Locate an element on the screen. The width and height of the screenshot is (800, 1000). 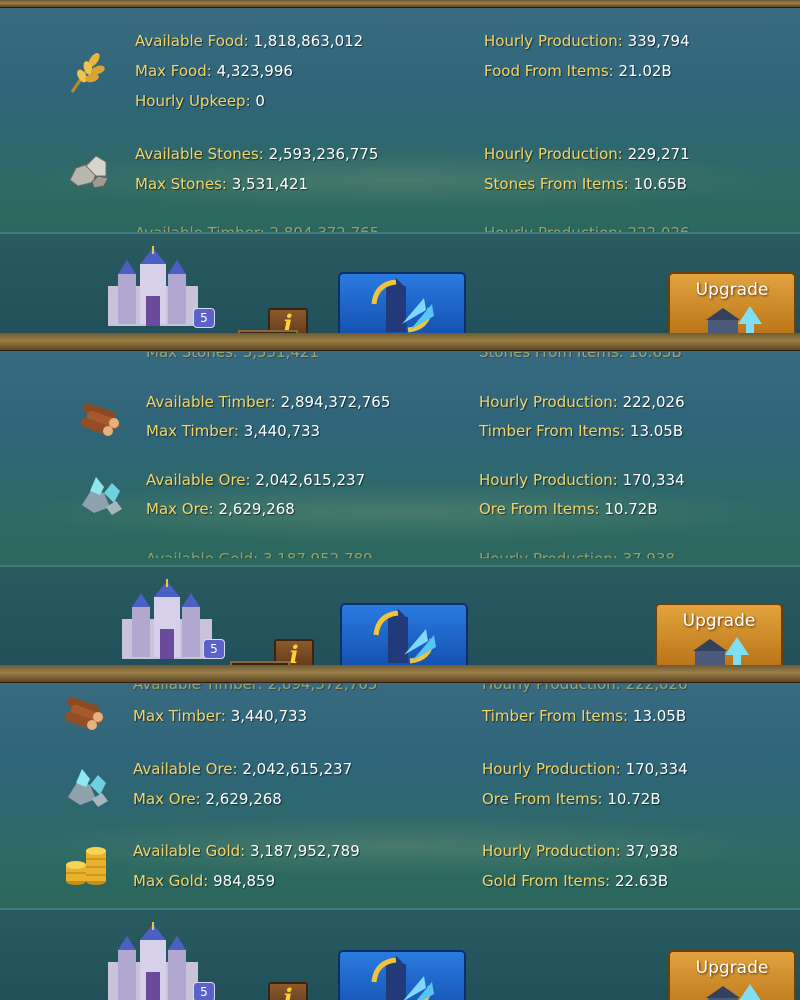
gold-icon is located at coordinates (86, 866).